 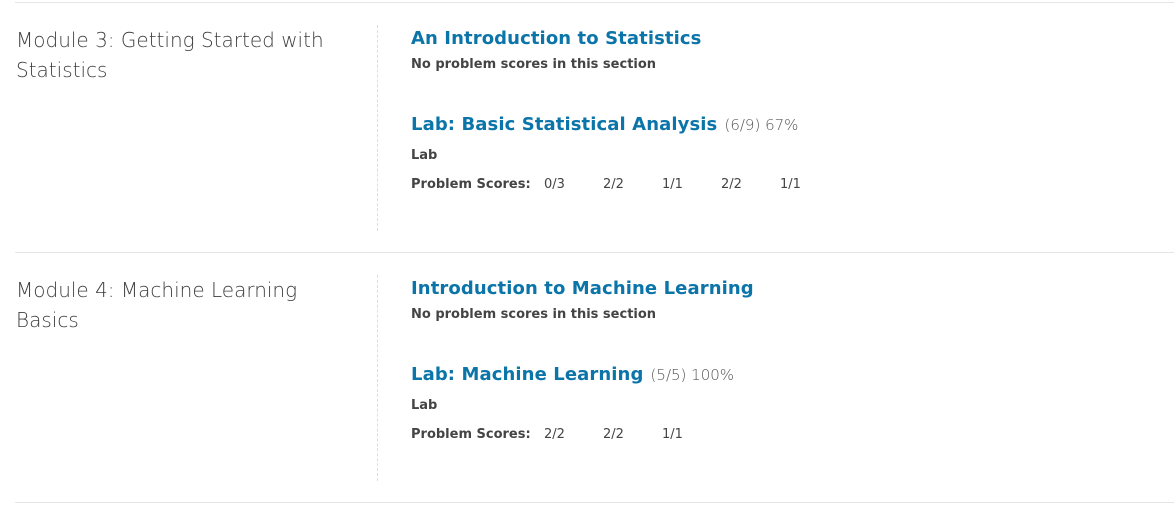 I want to click on section-link: Lab: Basic Statistical Analysis, so click(x=564, y=124).